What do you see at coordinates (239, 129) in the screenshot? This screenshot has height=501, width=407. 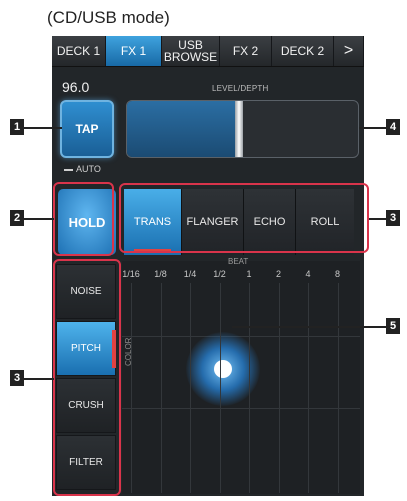 I see `level-depth-knob` at bounding box center [239, 129].